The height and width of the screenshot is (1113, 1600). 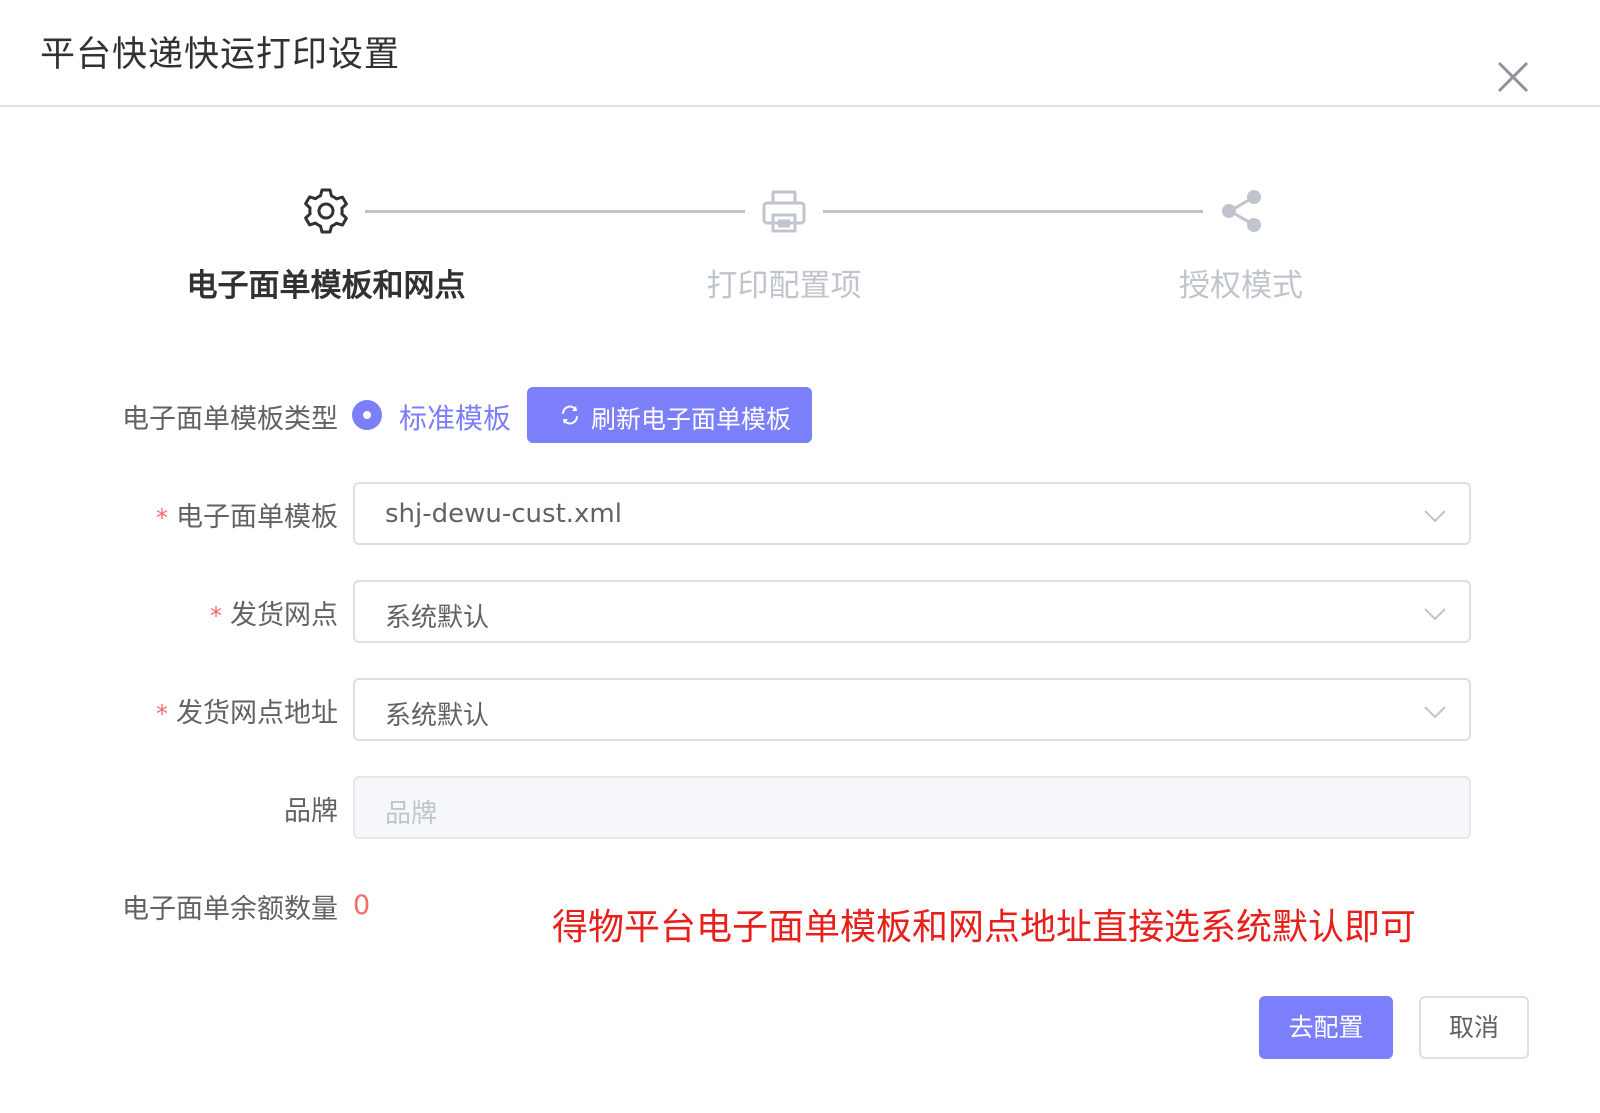 I want to click on printer-icon, so click(x=784, y=211).